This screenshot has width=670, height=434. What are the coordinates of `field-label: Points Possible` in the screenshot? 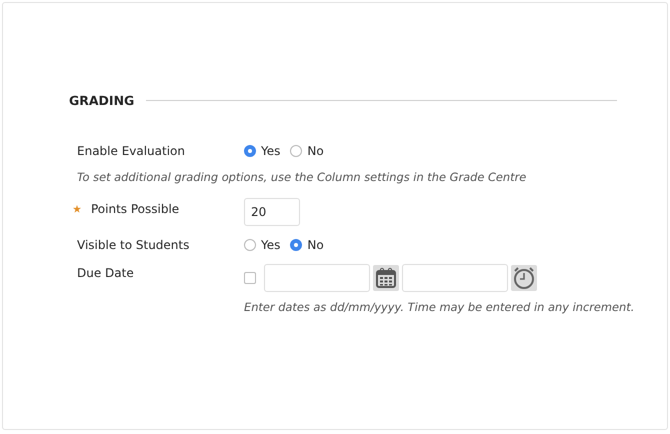 It's located at (135, 209).